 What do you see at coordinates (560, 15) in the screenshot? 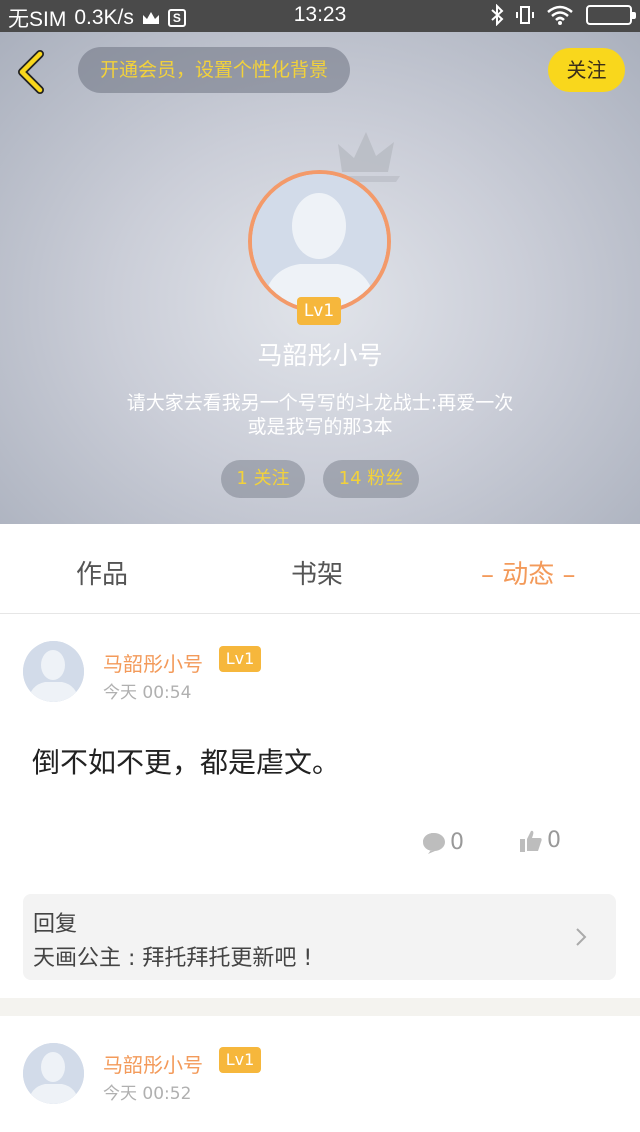
I see `wifi-icon` at bounding box center [560, 15].